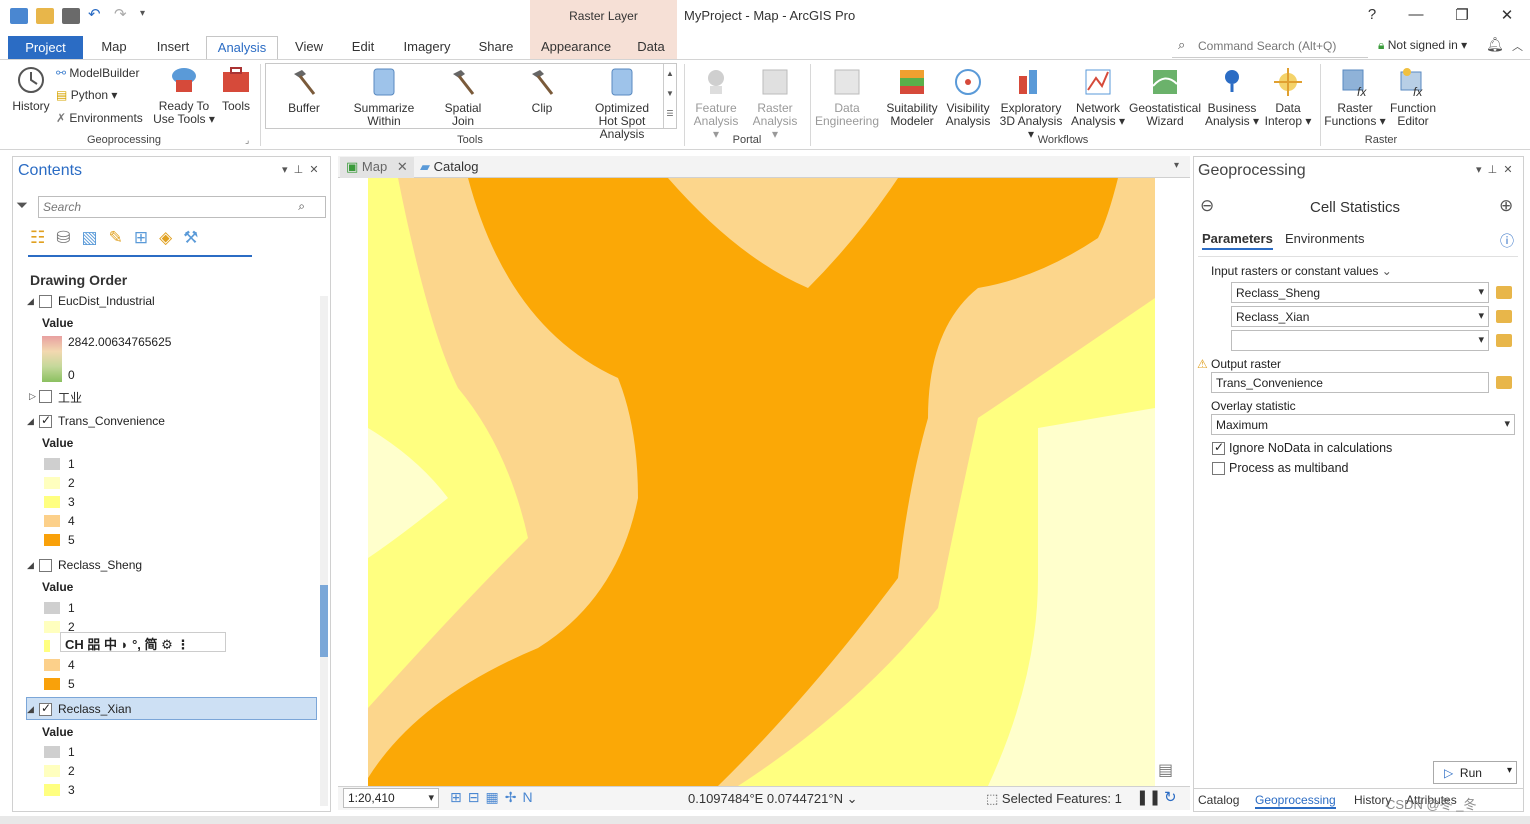 The height and width of the screenshot is (824, 1530). What do you see at coordinates (1495, 44) in the screenshot?
I see `notification-bell-icon: 🔔︎` at bounding box center [1495, 44].